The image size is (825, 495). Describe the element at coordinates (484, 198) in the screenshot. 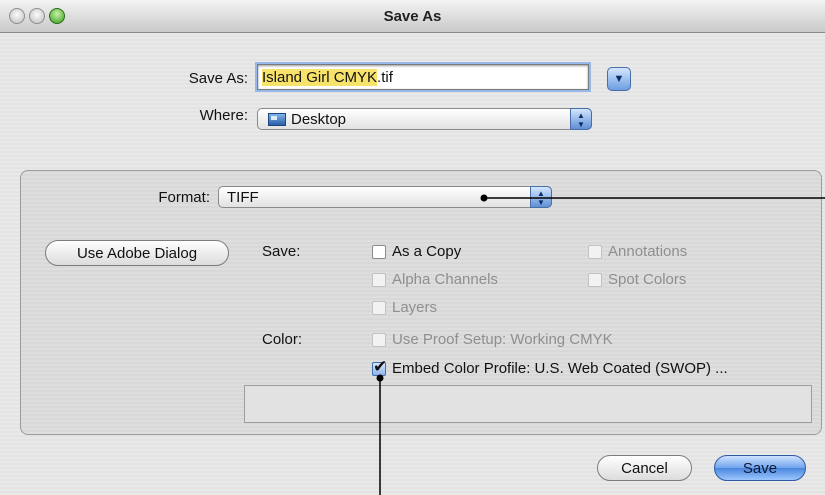

I see `format-callout-dot` at that location.